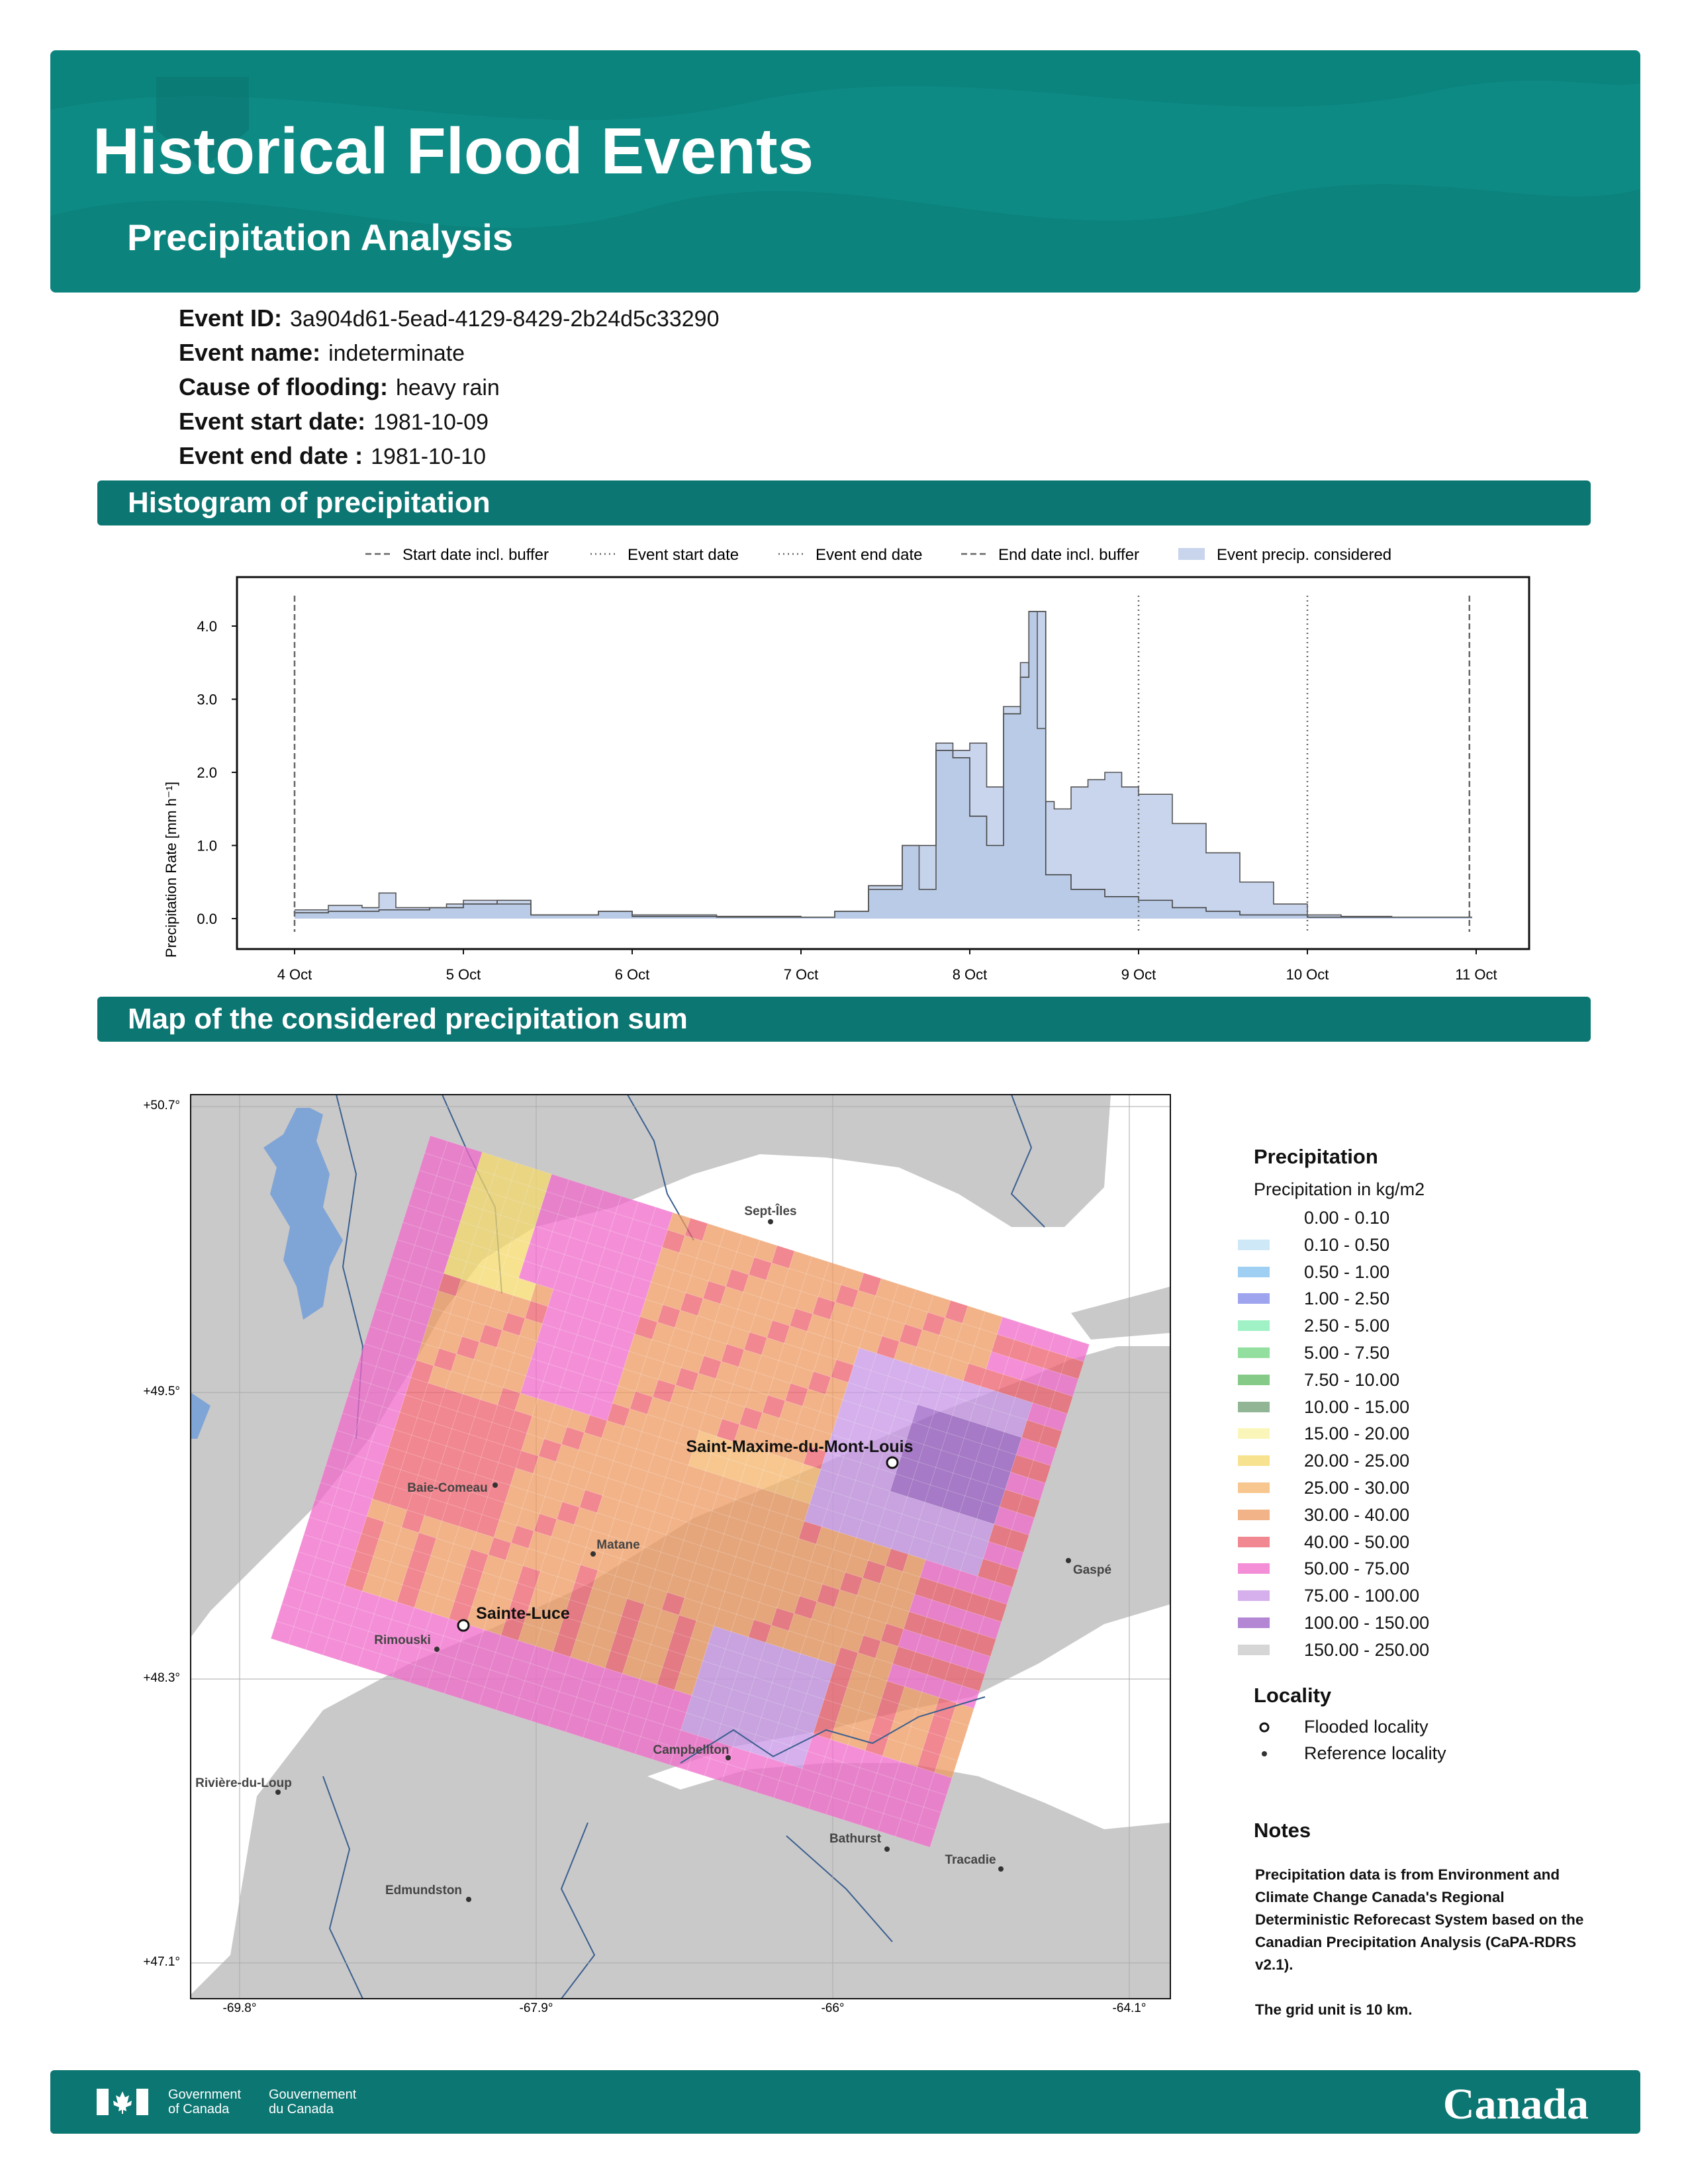 The height and width of the screenshot is (2184, 1688). What do you see at coordinates (313, 2094) in the screenshot?
I see `gov-fr-line1: Gouvernement` at bounding box center [313, 2094].